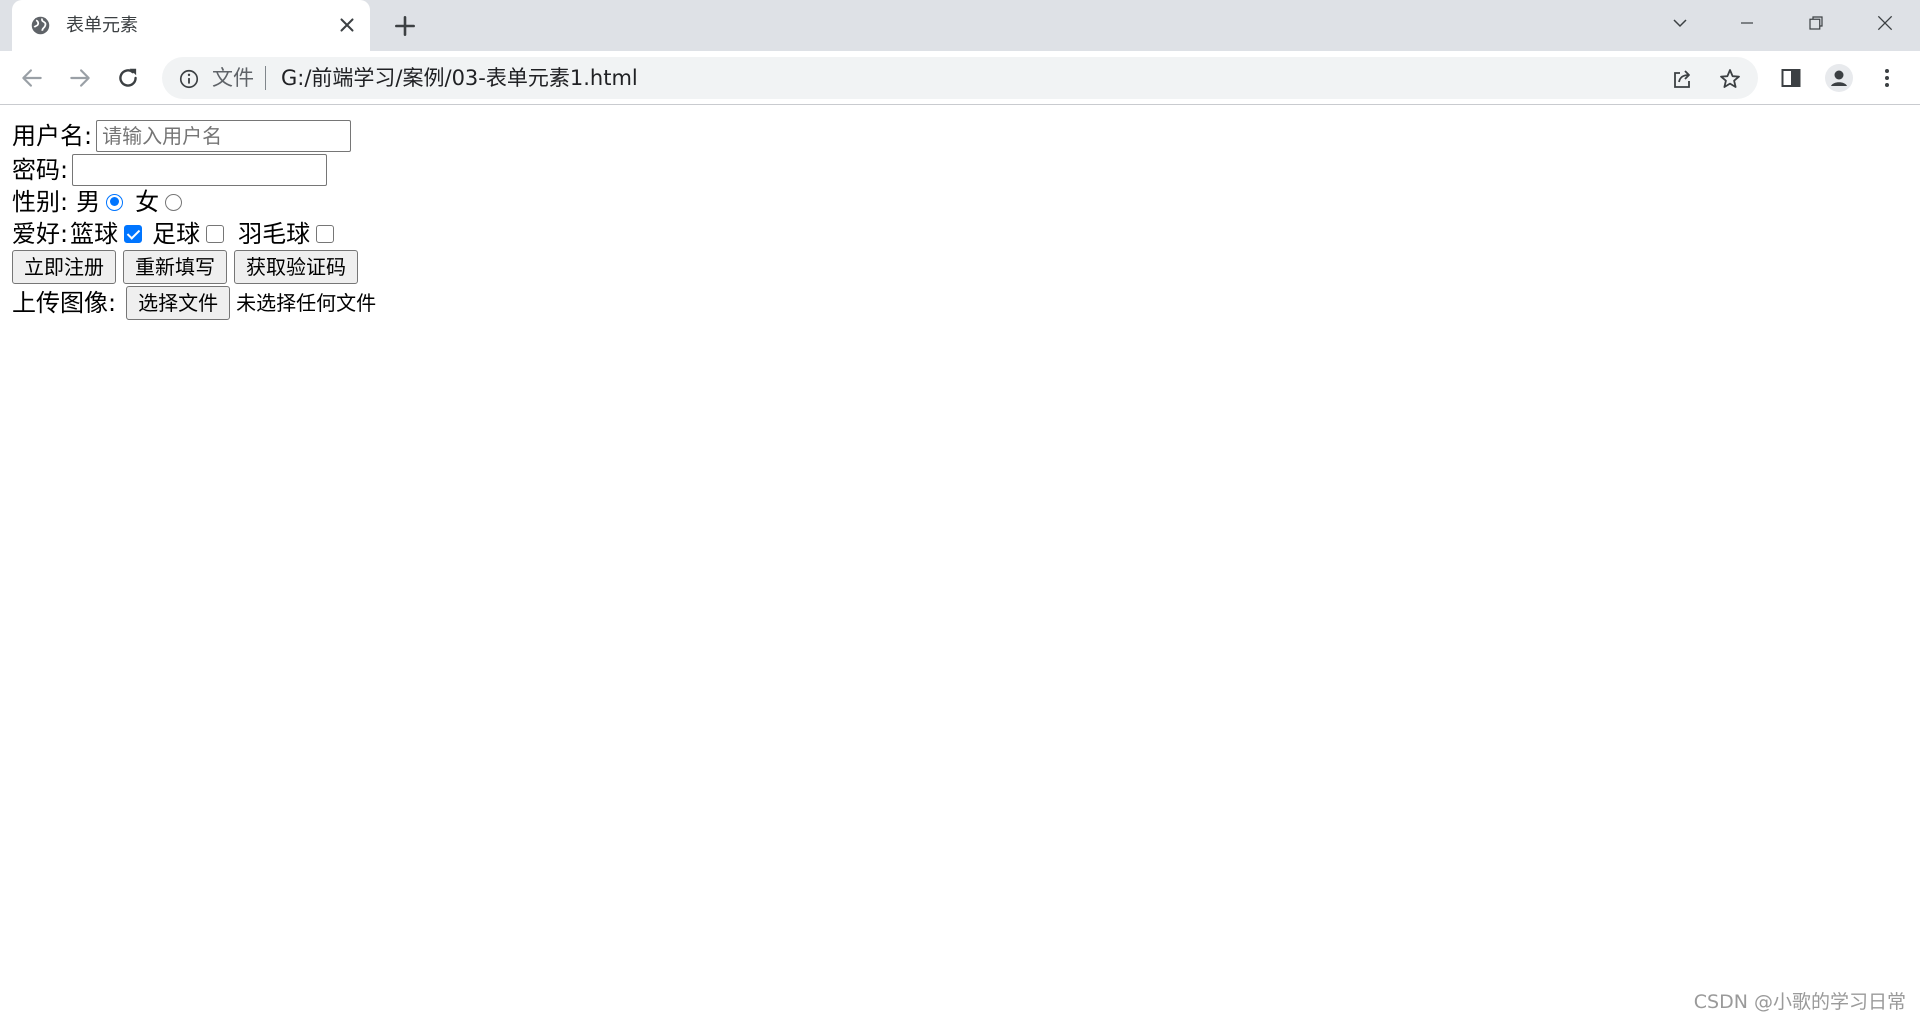 The height and width of the screenshot is (1020, 1920). I want to click on tab-search-chevron-icon, so click(1680, 23).